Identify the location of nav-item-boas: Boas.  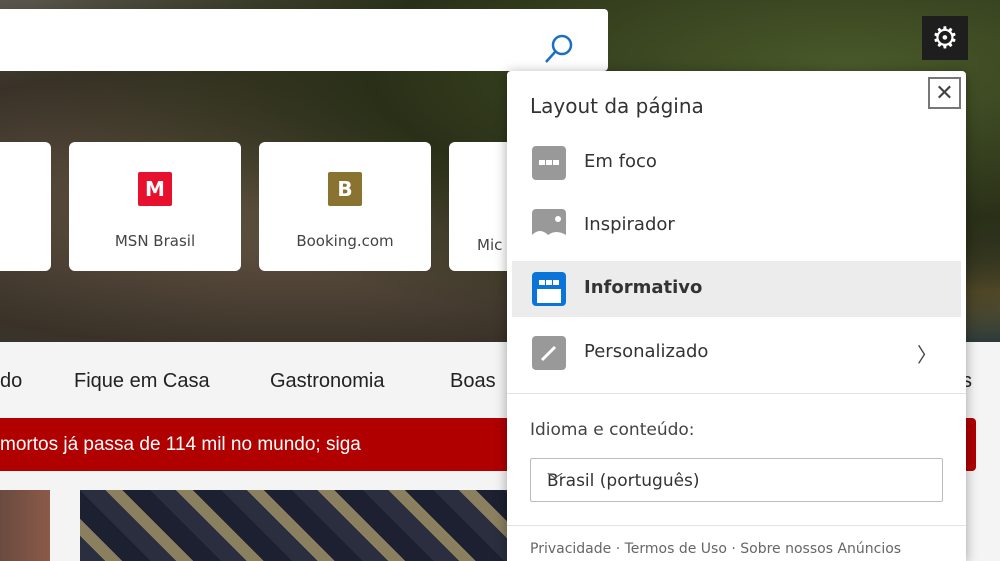
(473, 381).